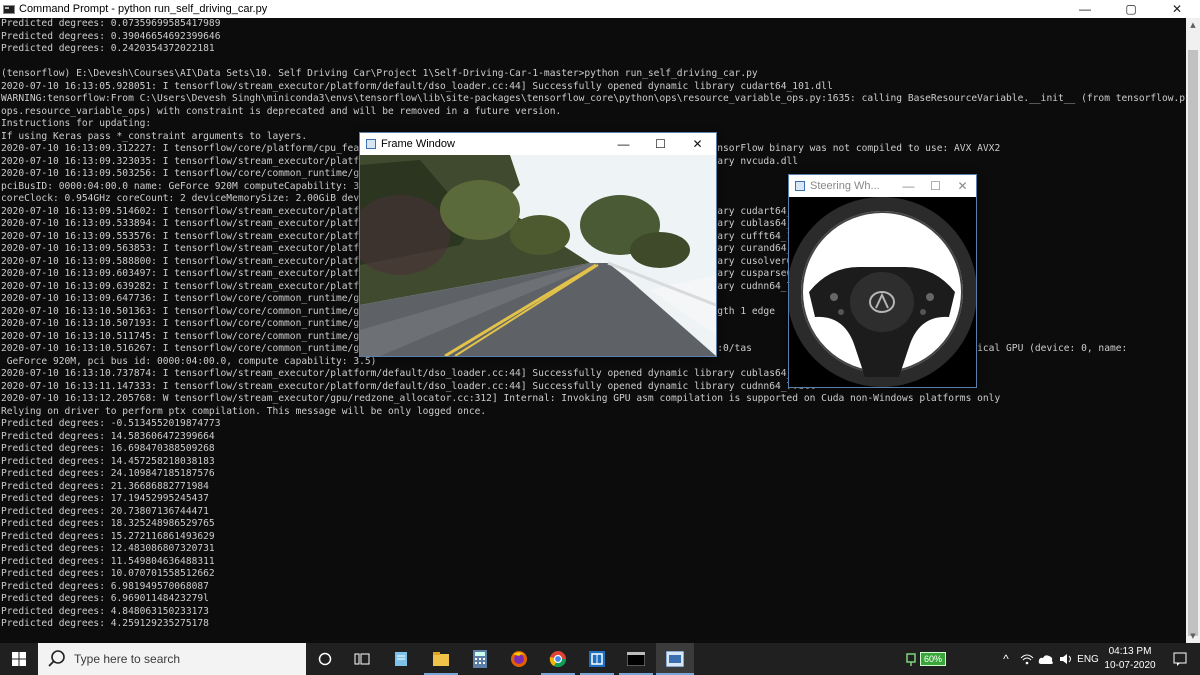  I want to click on timeline-icon, so click(362, 659).